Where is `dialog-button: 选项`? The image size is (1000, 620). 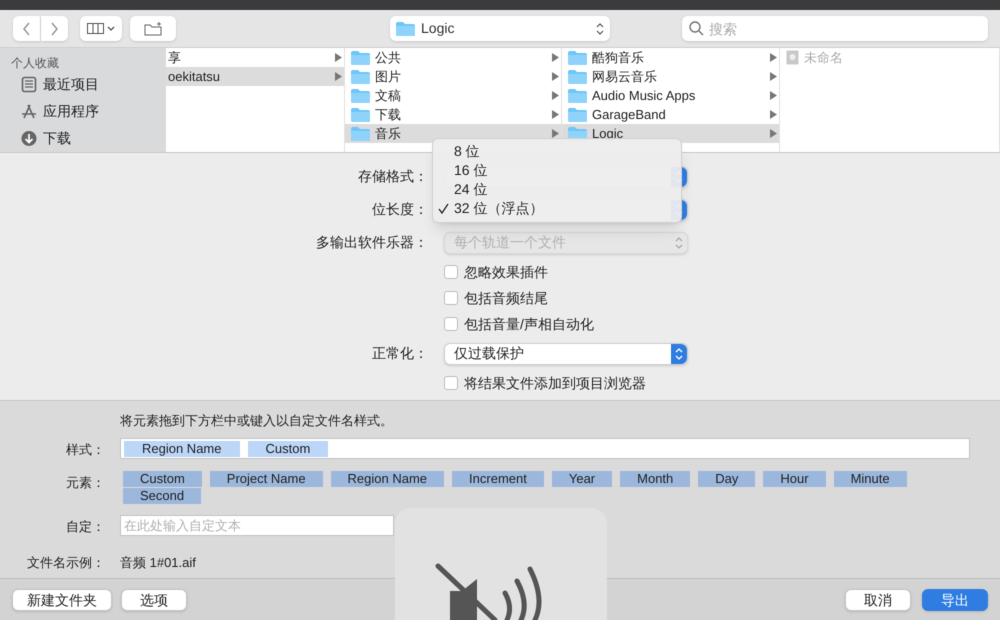 dialog-button: 选项 is located at coordinates (154, 599).